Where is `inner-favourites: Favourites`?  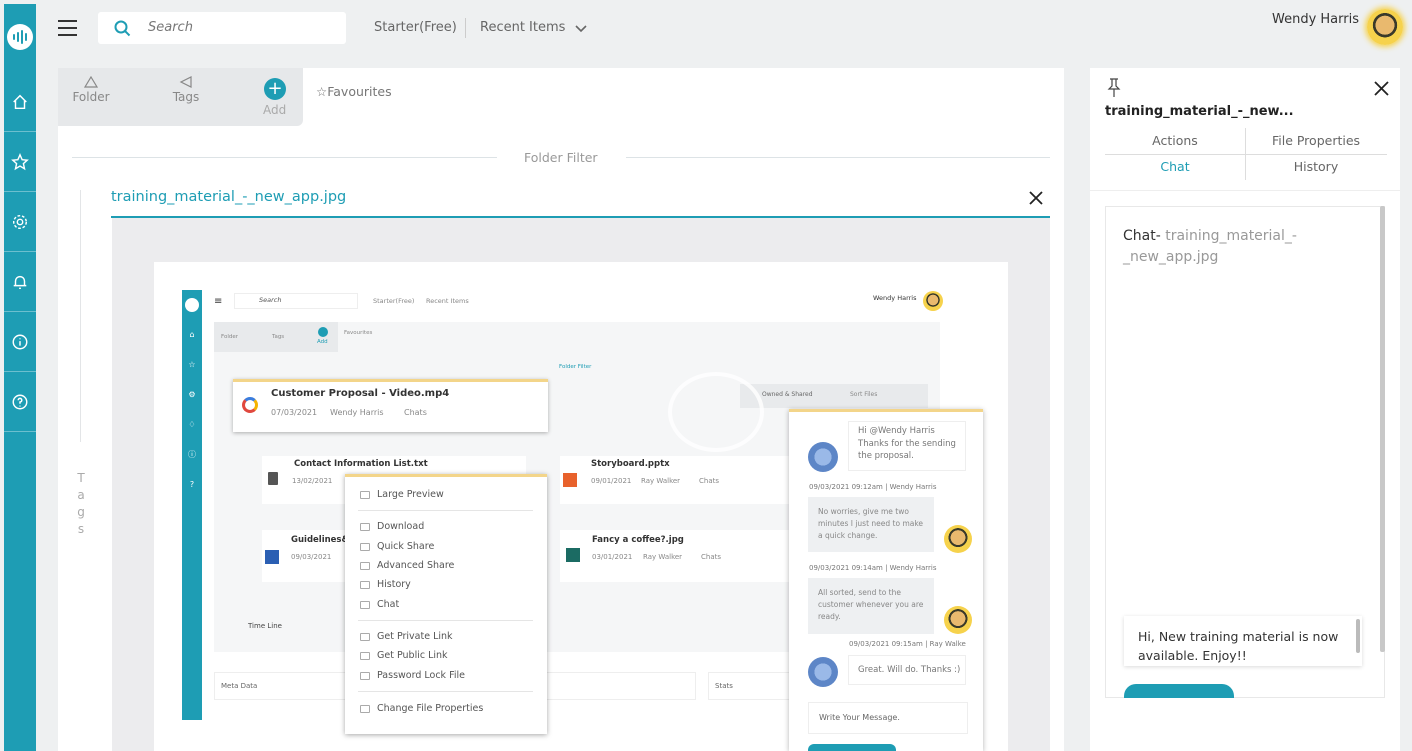
inner-favourites: Favourites is located at coordinates (358, 333).